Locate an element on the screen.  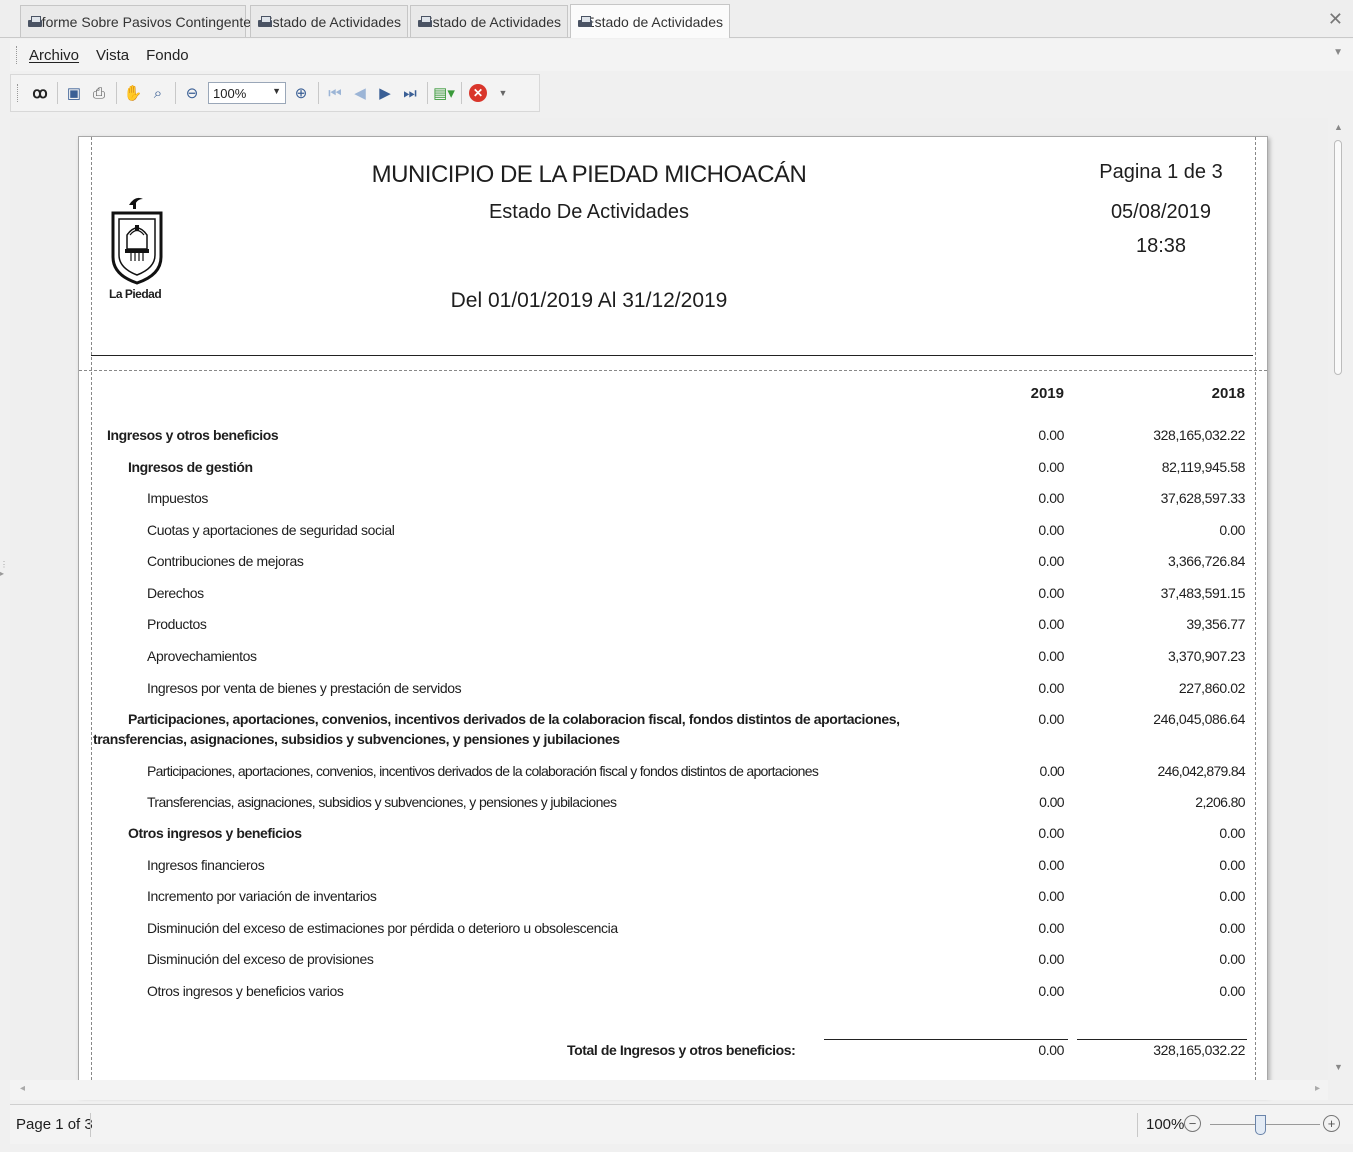
print-icon: ⎙ is located at coordinates (99, 93).